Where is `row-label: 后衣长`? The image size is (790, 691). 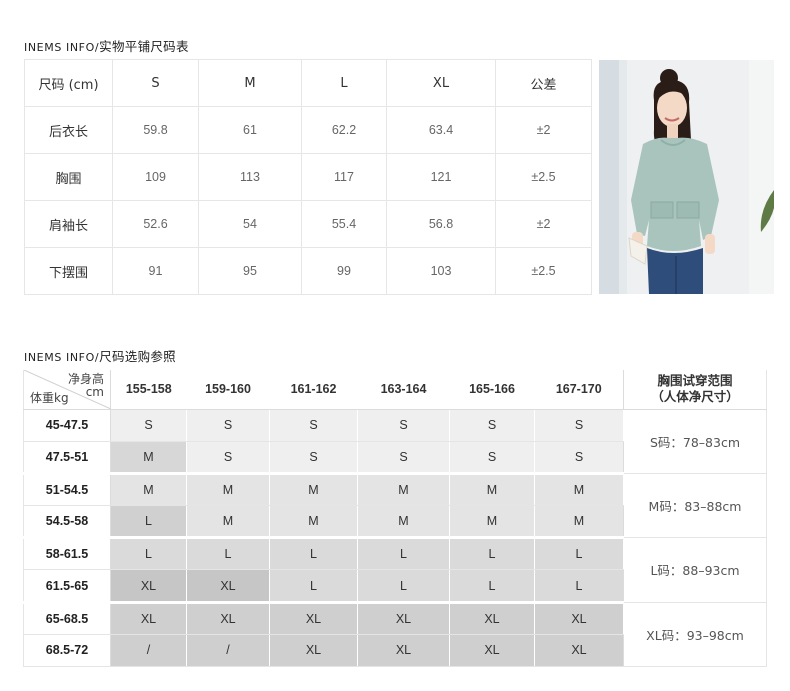 row-label: 后衣长 is located at coordinates (68, 130).